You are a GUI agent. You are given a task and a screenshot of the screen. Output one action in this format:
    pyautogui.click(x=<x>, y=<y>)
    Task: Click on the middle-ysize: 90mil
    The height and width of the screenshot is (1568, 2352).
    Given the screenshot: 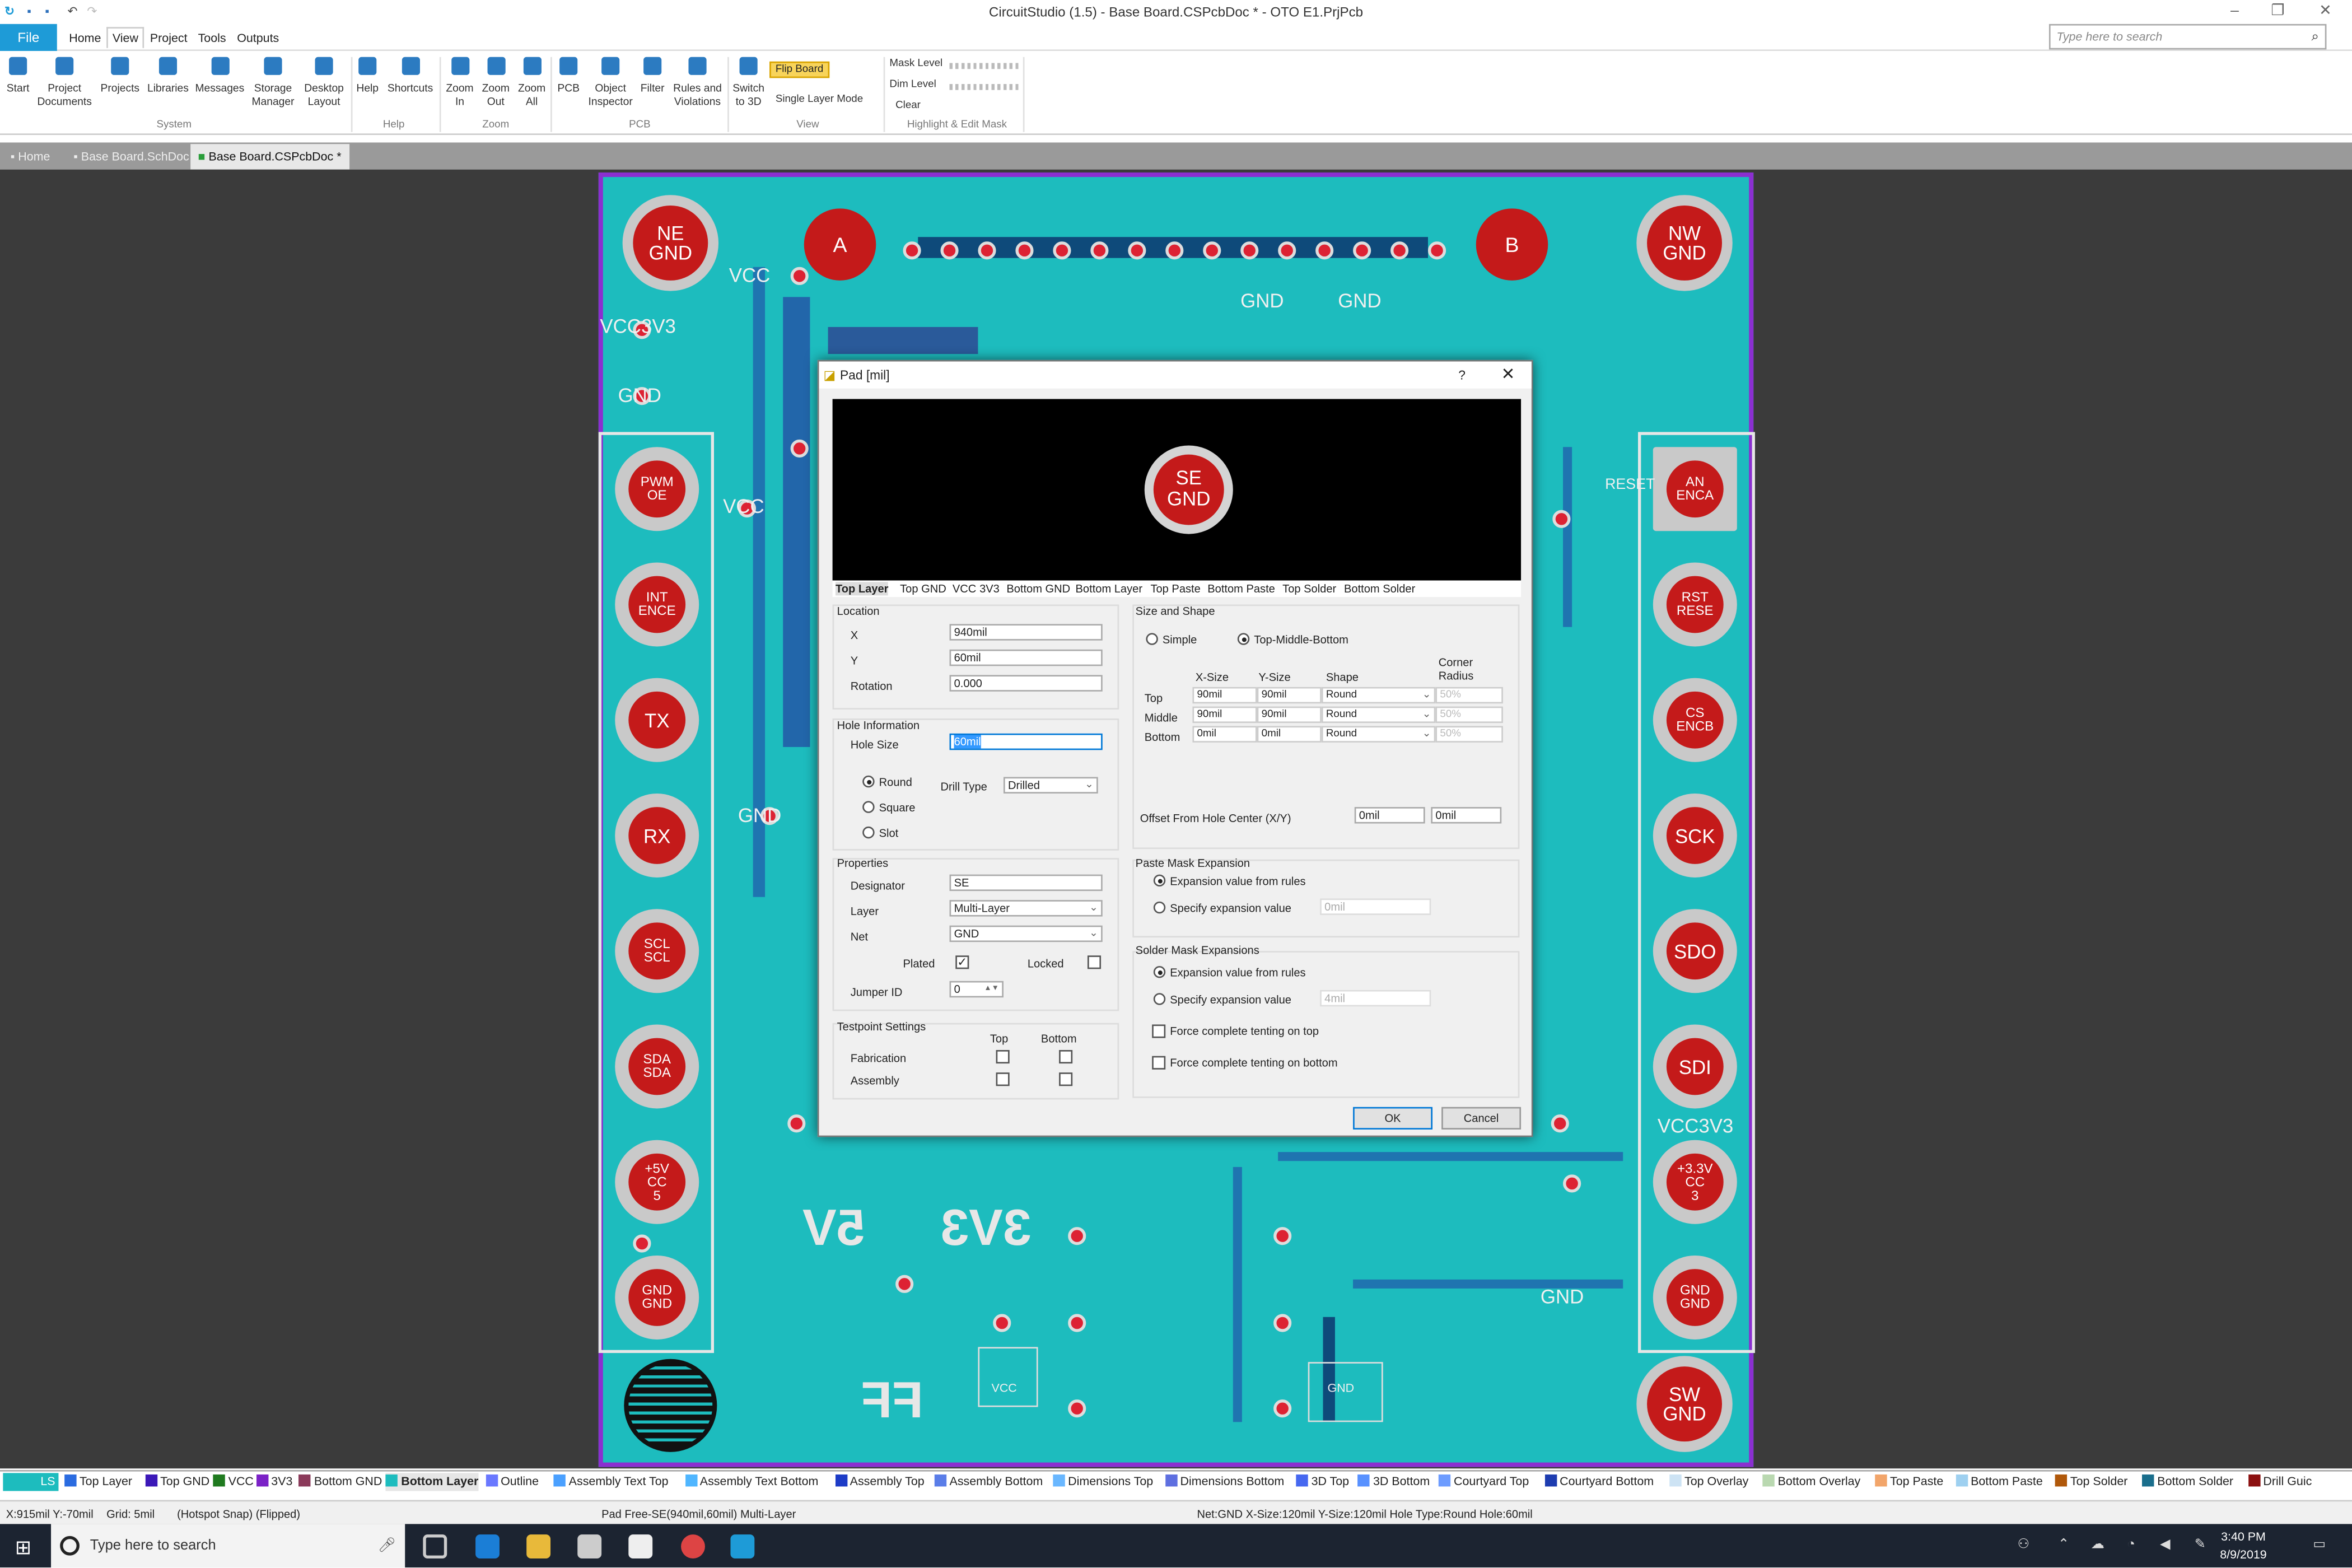 What is the action you would take?
    pyautogui.click(x=1290, y=715)
    